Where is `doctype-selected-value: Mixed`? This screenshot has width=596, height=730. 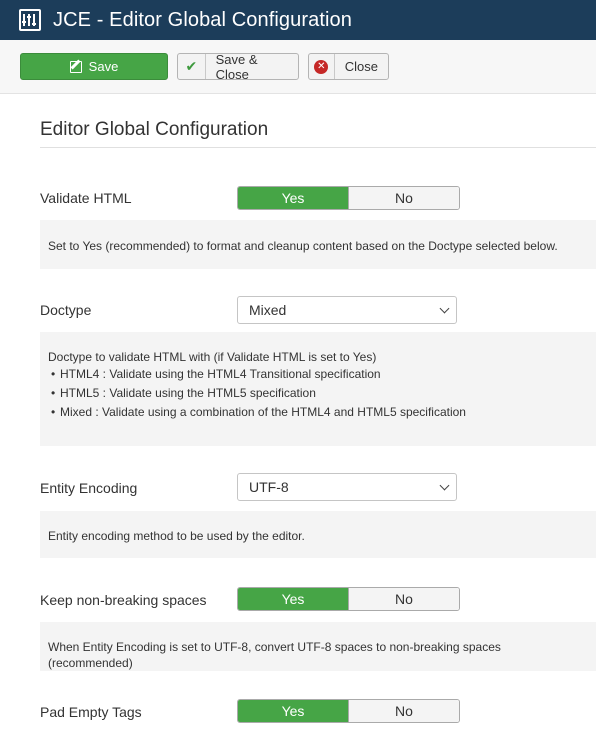 doctype-selected-value: Mixed is located at coordinates (268, 310).